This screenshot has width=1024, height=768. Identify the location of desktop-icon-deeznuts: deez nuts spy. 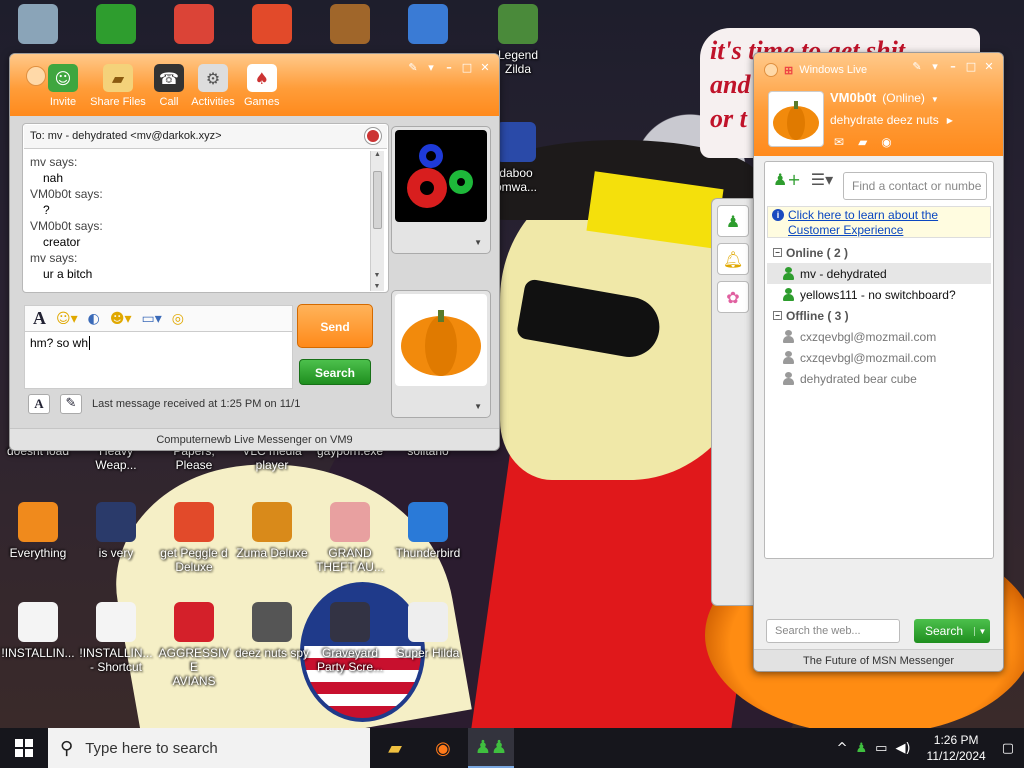
(272, 631).